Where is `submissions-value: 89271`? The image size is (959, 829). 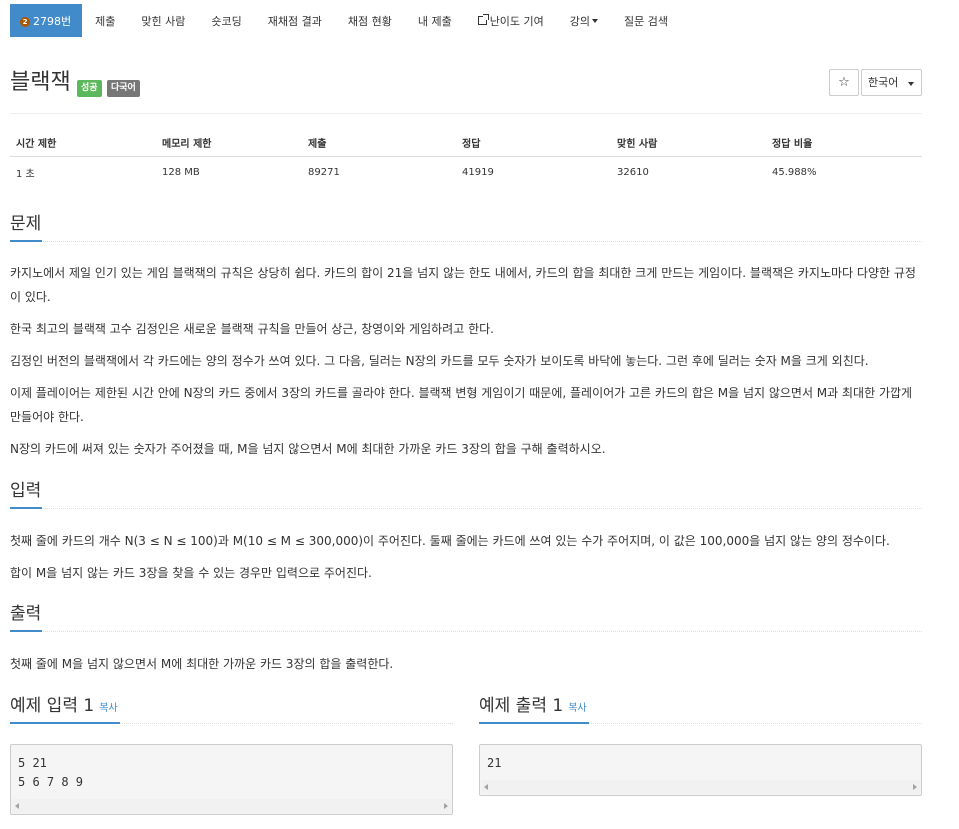
submissions-value: 89271 is located at coordinates (324, 172).